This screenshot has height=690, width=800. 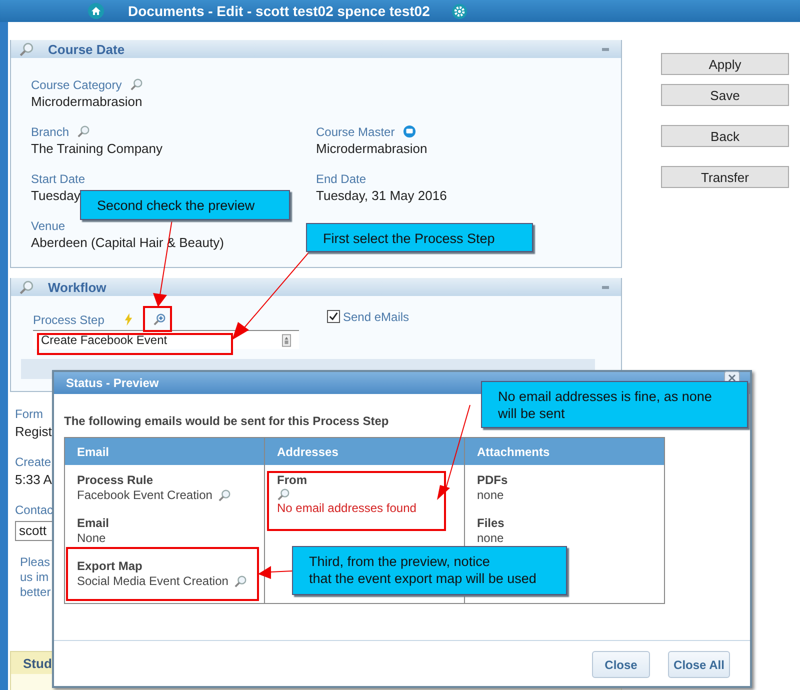 What do you see at coordinates (68, 319) in the screenshot?
I see `field-label: Process Step` at bounding box center [68, 319].